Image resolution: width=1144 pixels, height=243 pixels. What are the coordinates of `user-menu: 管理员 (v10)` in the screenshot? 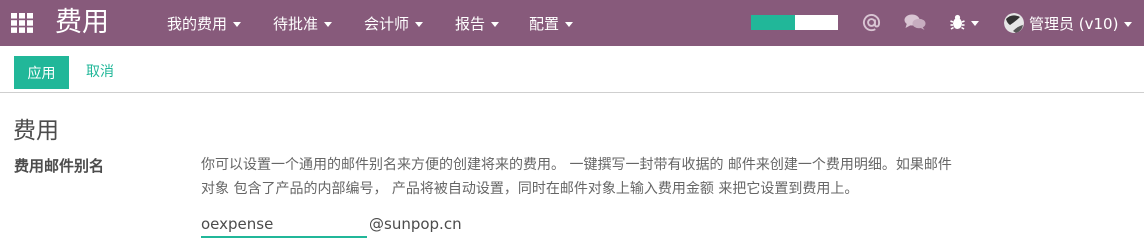 It's located at (1068, 23).